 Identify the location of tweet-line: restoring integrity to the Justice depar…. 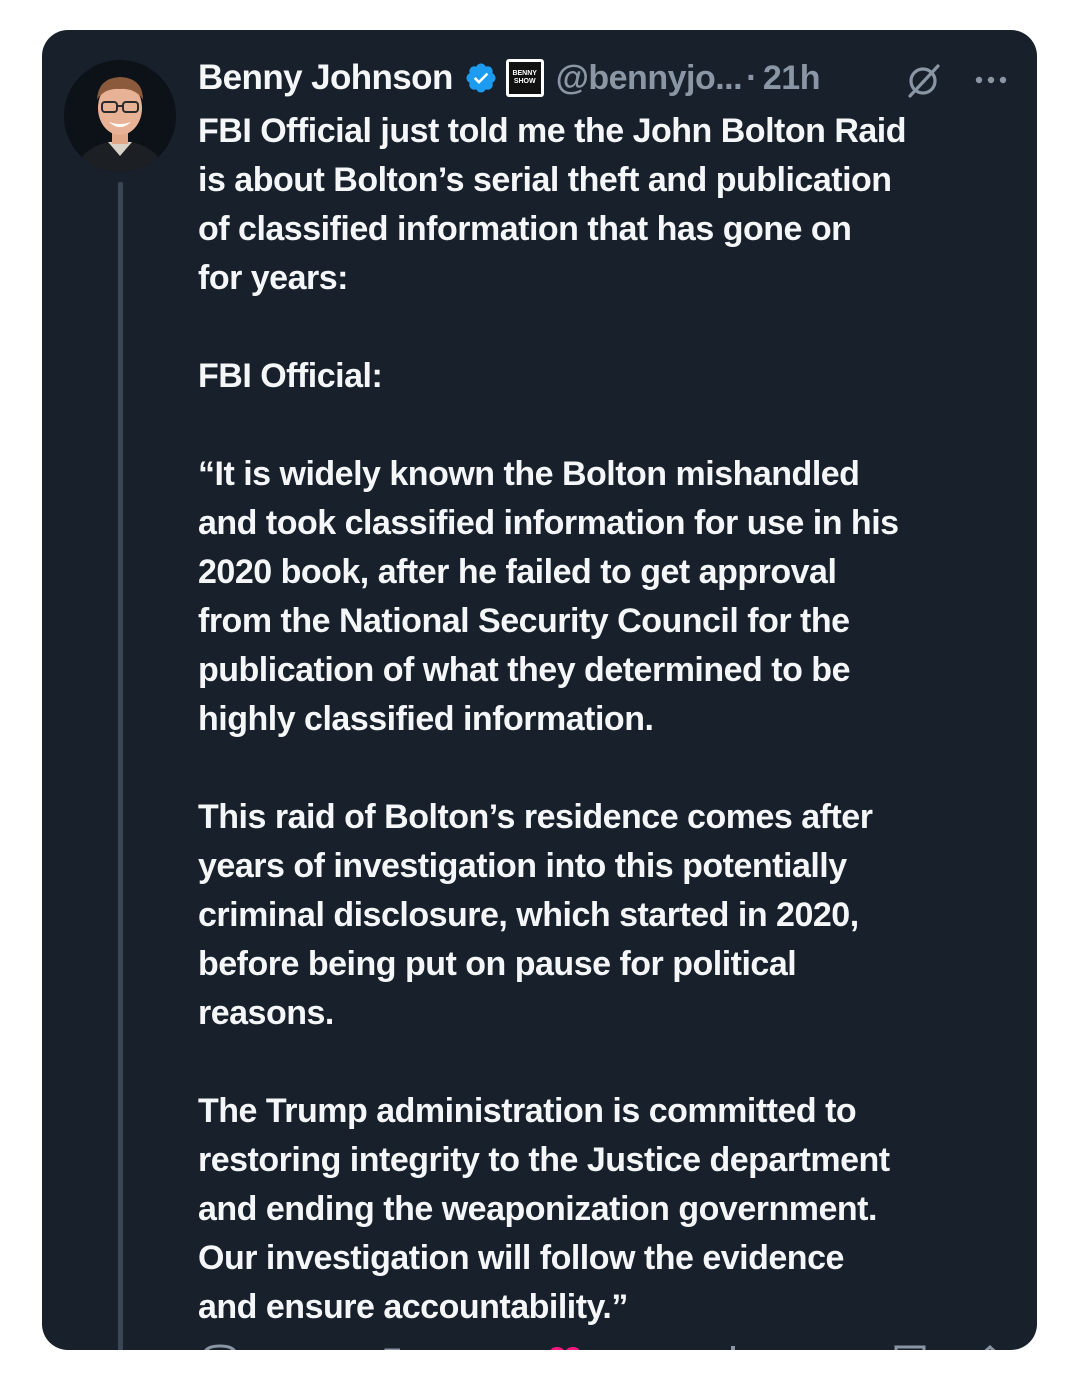
(544, 1160).